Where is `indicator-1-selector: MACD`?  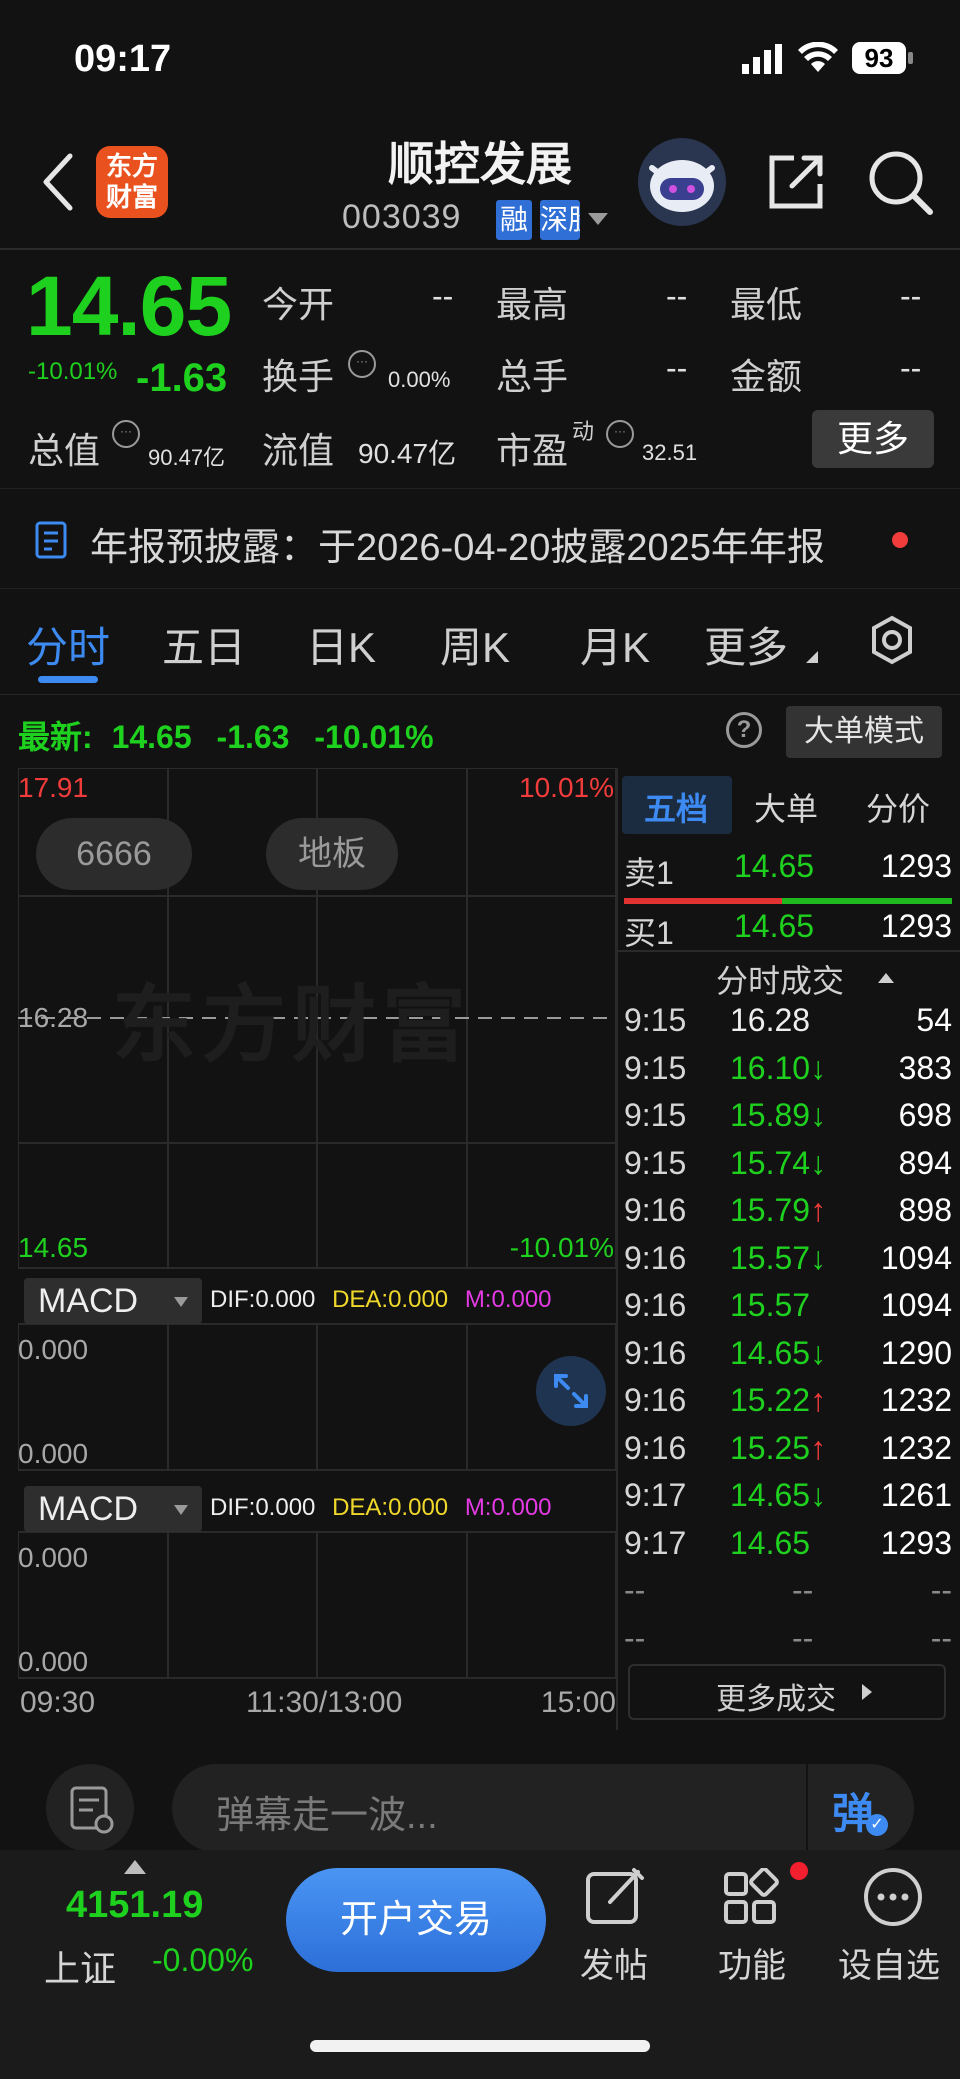 indicator-1-selector: MACD is located at coordinates (113, 1301).